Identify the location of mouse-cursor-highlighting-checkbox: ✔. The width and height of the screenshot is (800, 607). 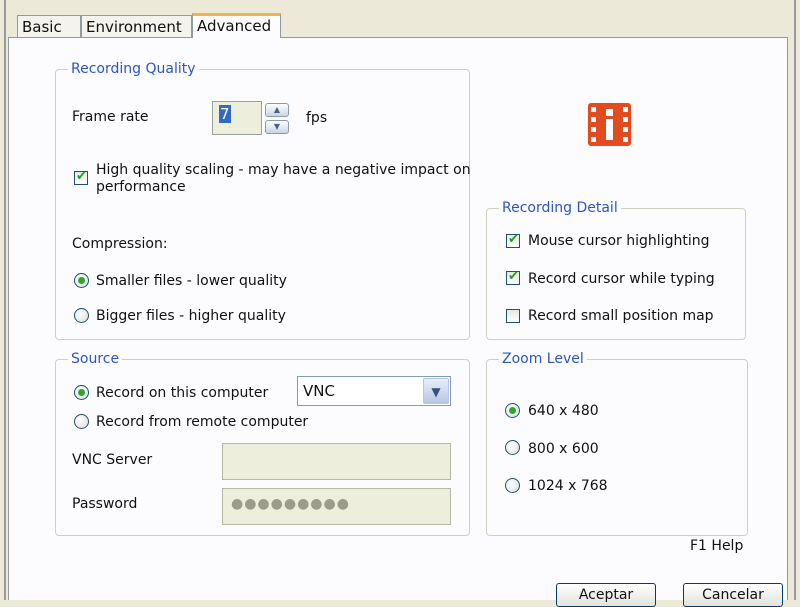
(513, 240).